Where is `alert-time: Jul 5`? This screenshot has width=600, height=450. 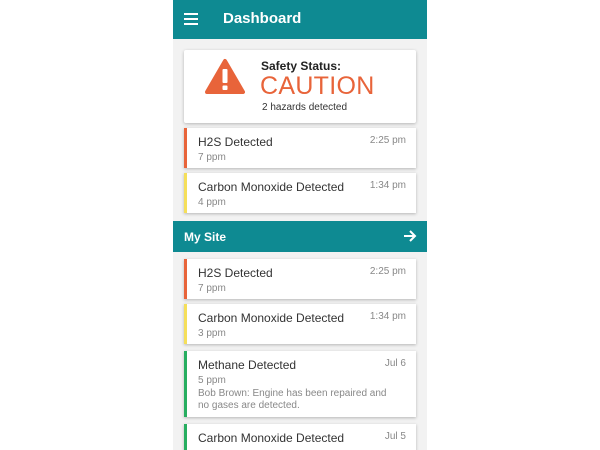
alert-time: Jul 5 is located at coordinates (395, 436).